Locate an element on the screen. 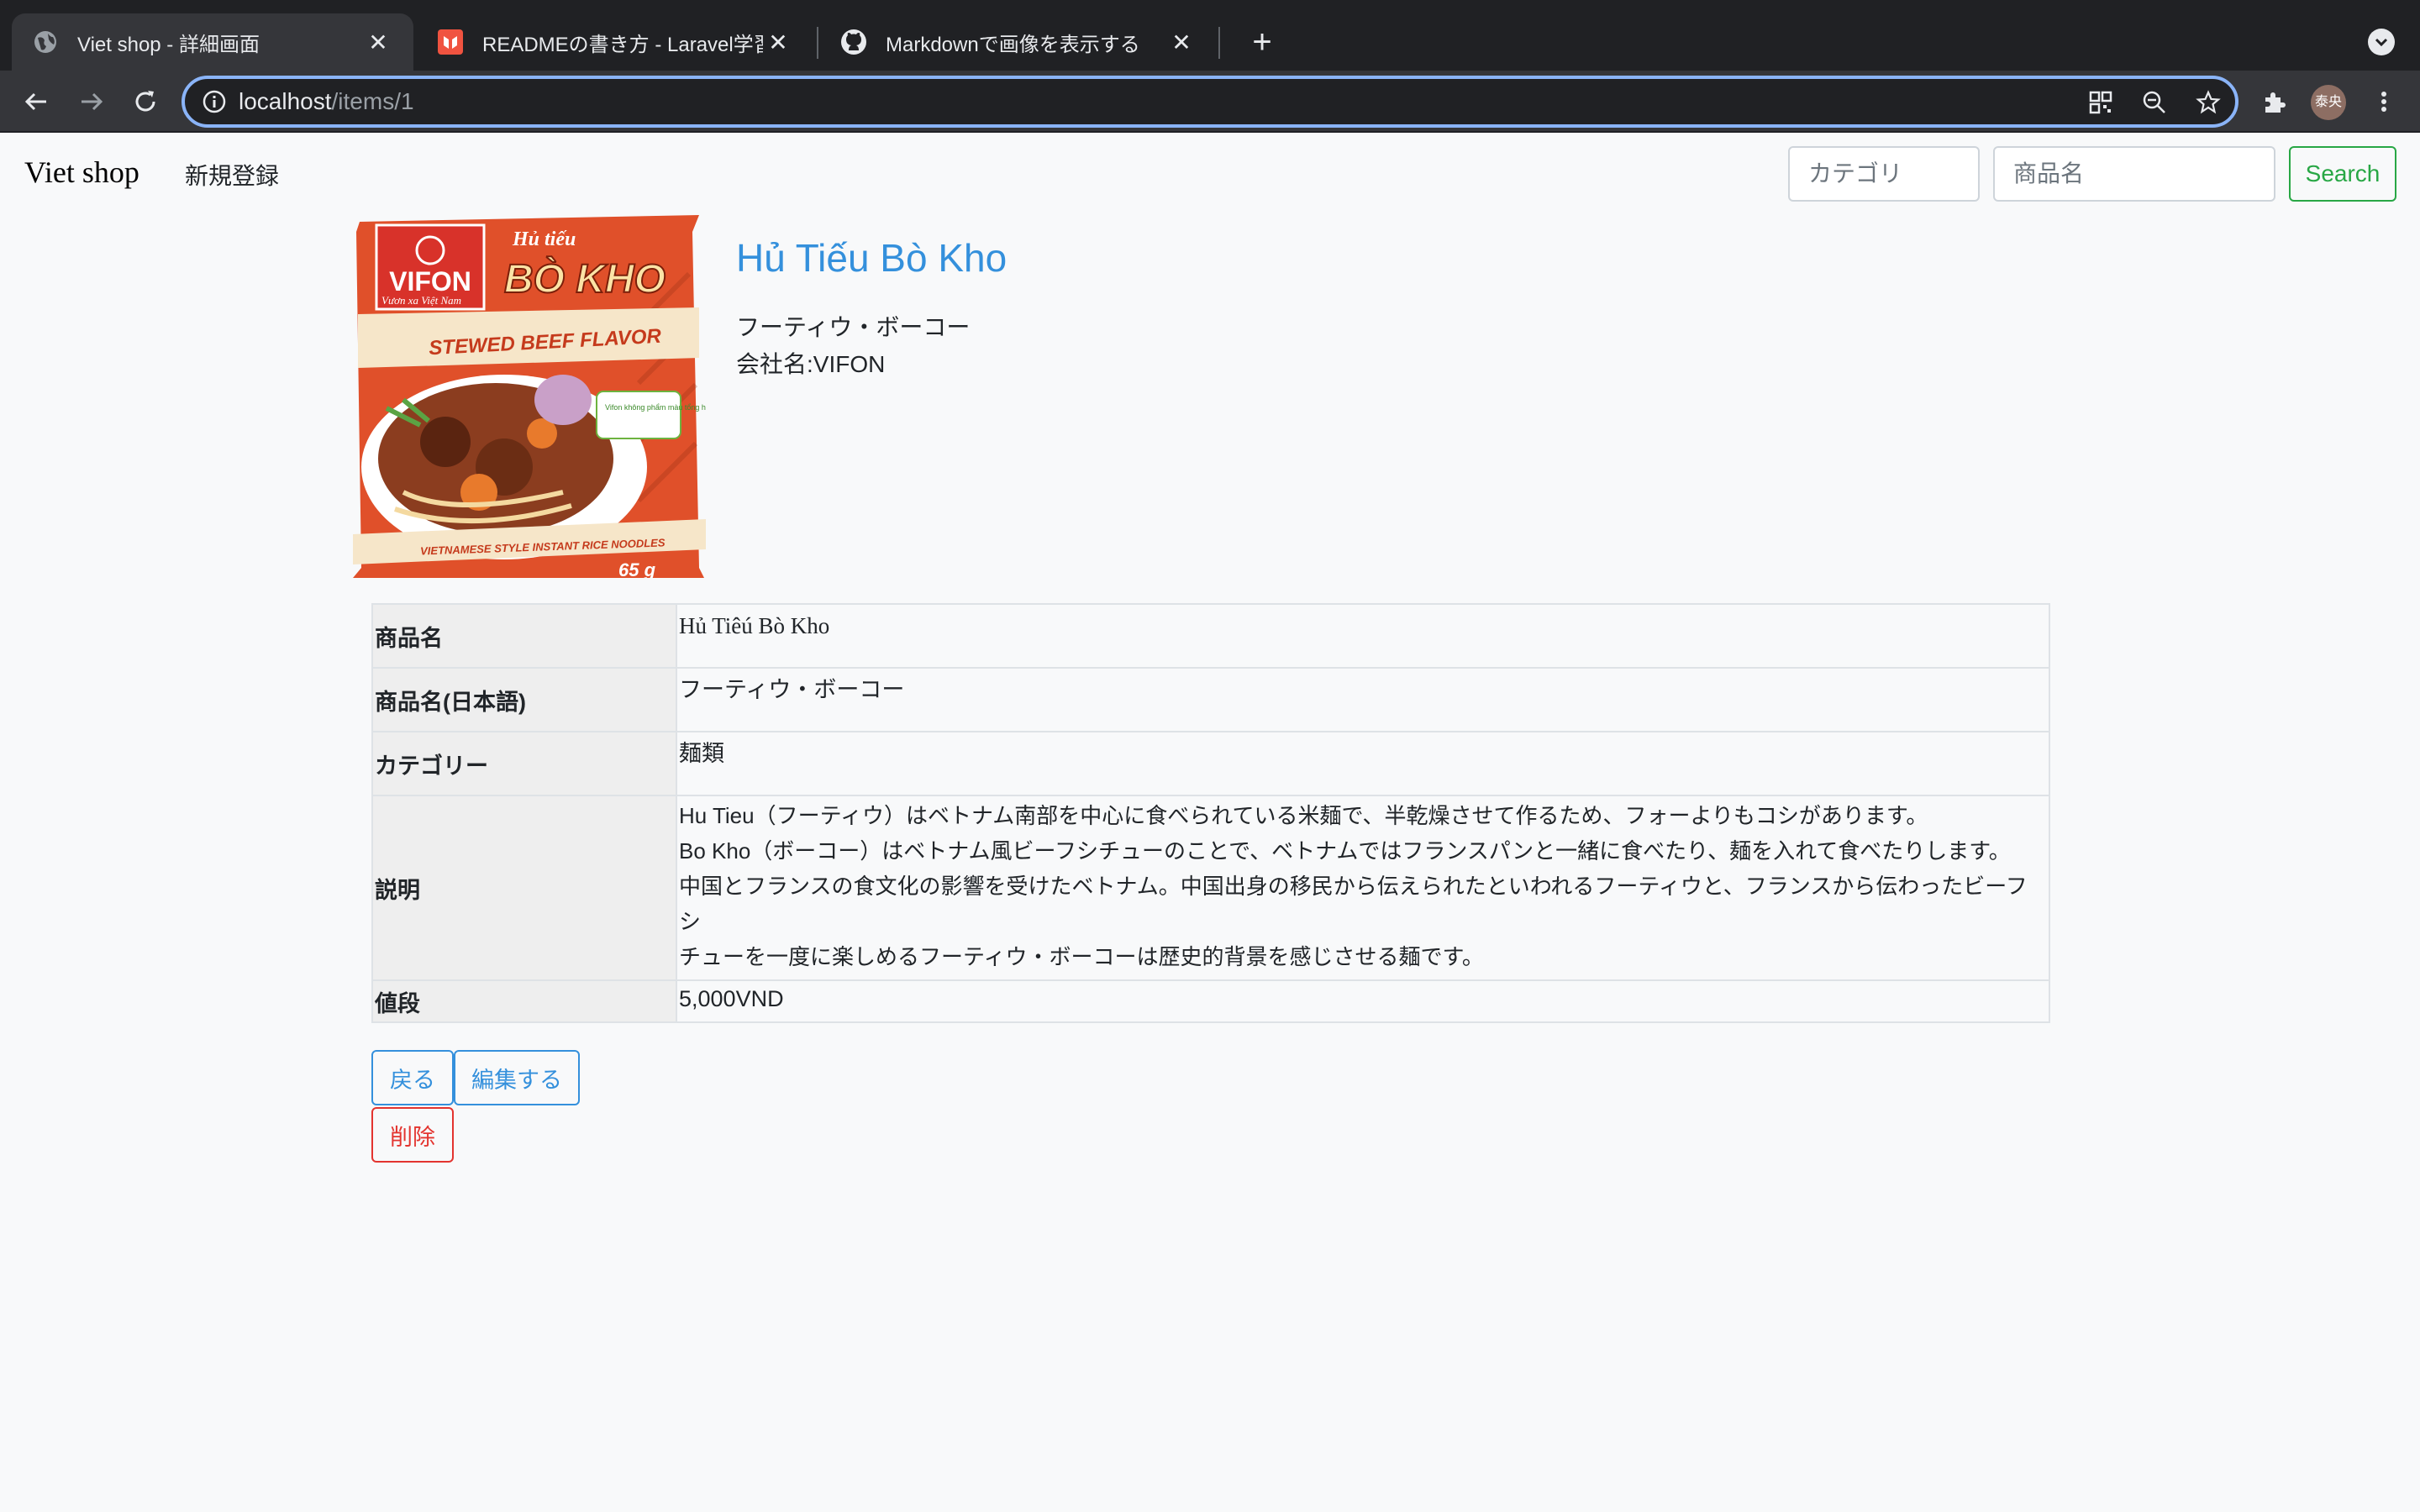  tab-title: Viet shop - 詳細画面 is located at coordinates (168, 44).